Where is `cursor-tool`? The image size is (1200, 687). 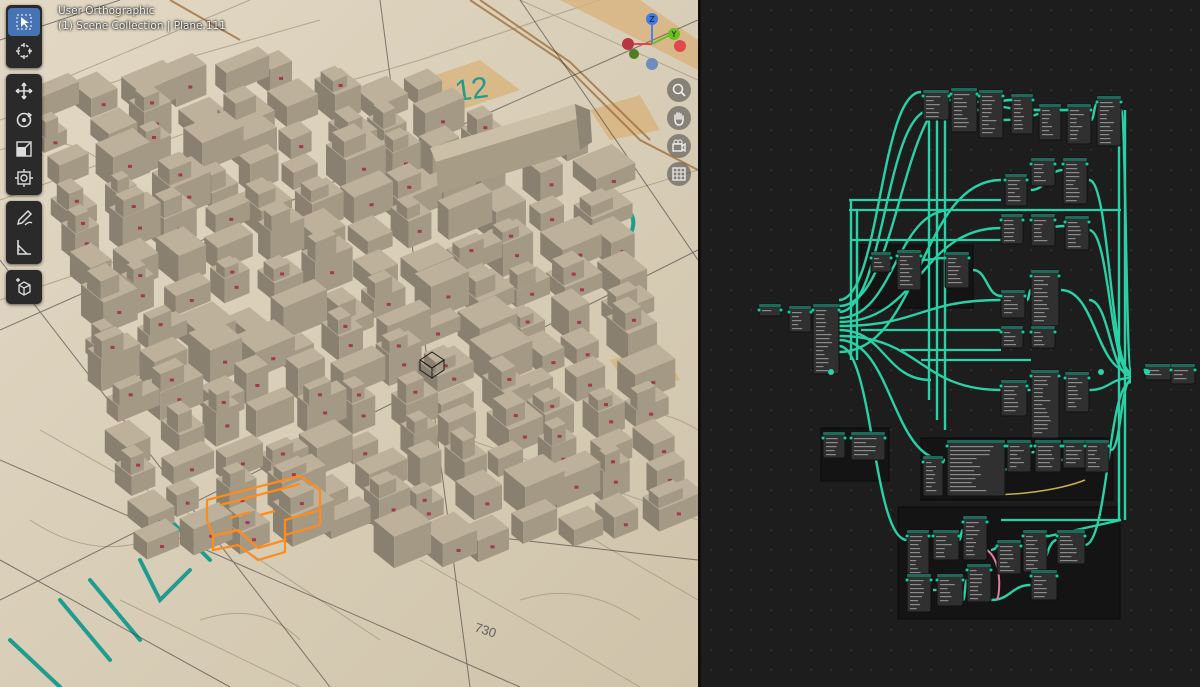
cursor-tool is located at coordinates (24, 51).